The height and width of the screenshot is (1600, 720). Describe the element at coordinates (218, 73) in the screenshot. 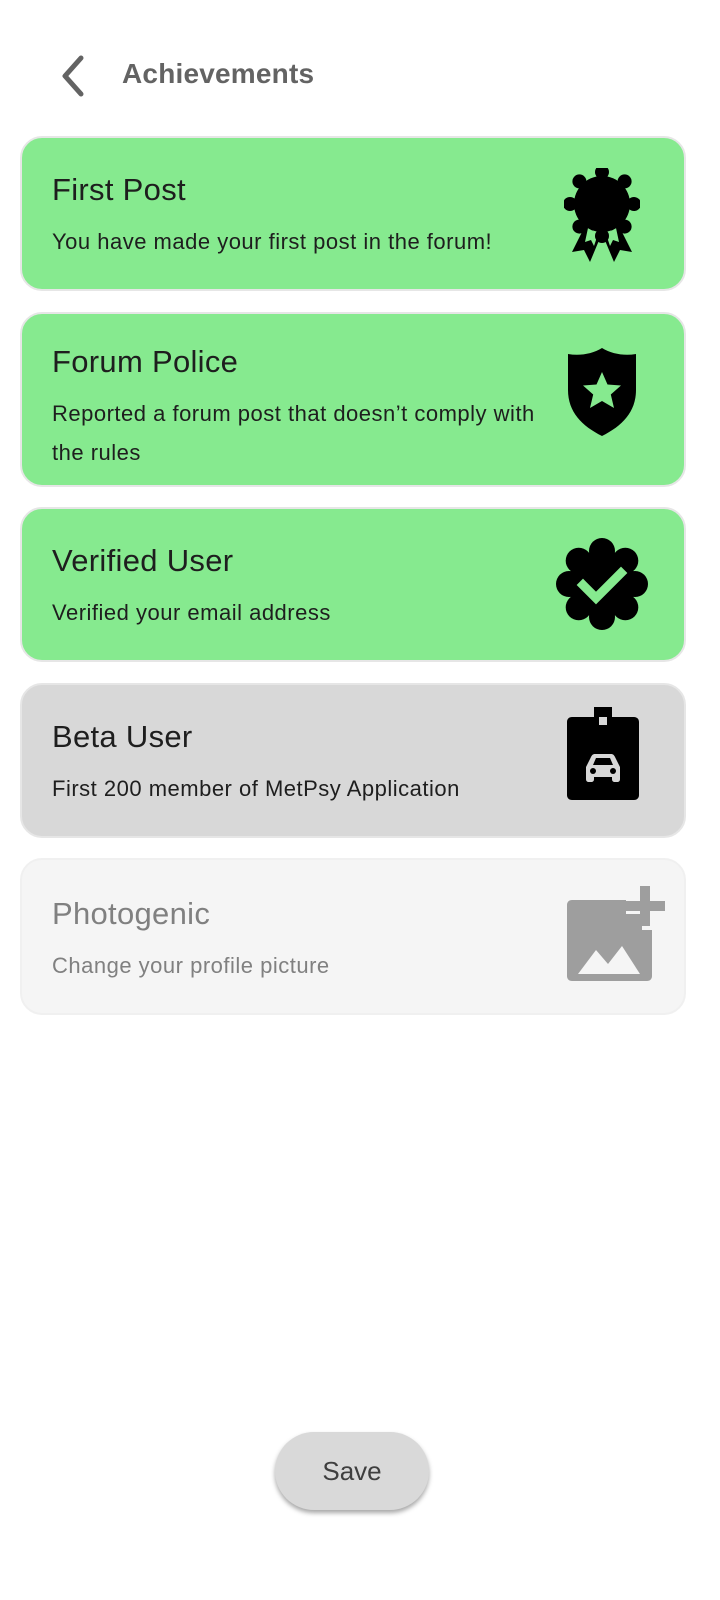

I see `page-title: Achievements` at that location.